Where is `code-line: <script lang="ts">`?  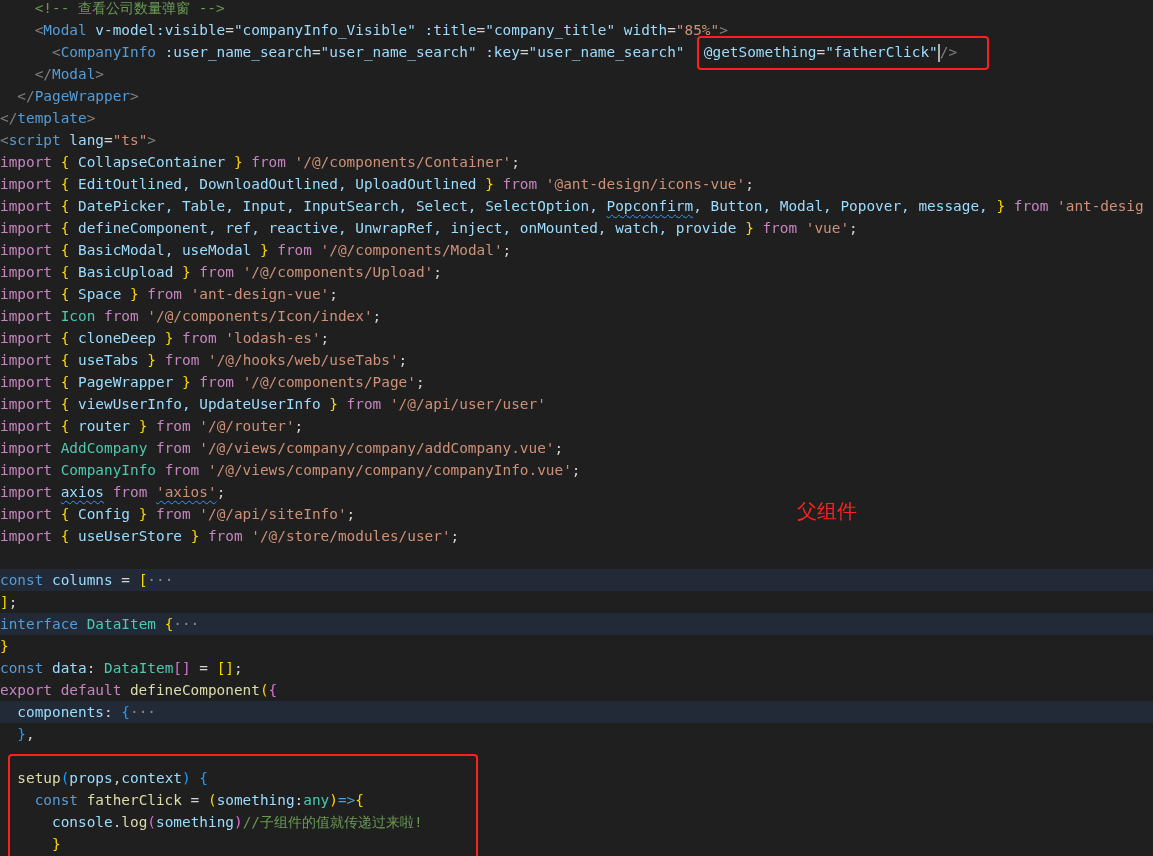
code-line: <script lang="ts"> is located at coordinates (78, 140).